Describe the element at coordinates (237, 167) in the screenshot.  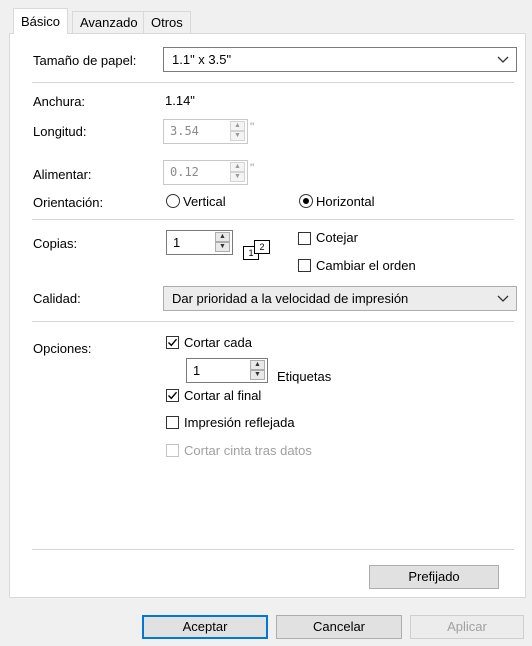
I see `feed-up-button: ▲` at that location.